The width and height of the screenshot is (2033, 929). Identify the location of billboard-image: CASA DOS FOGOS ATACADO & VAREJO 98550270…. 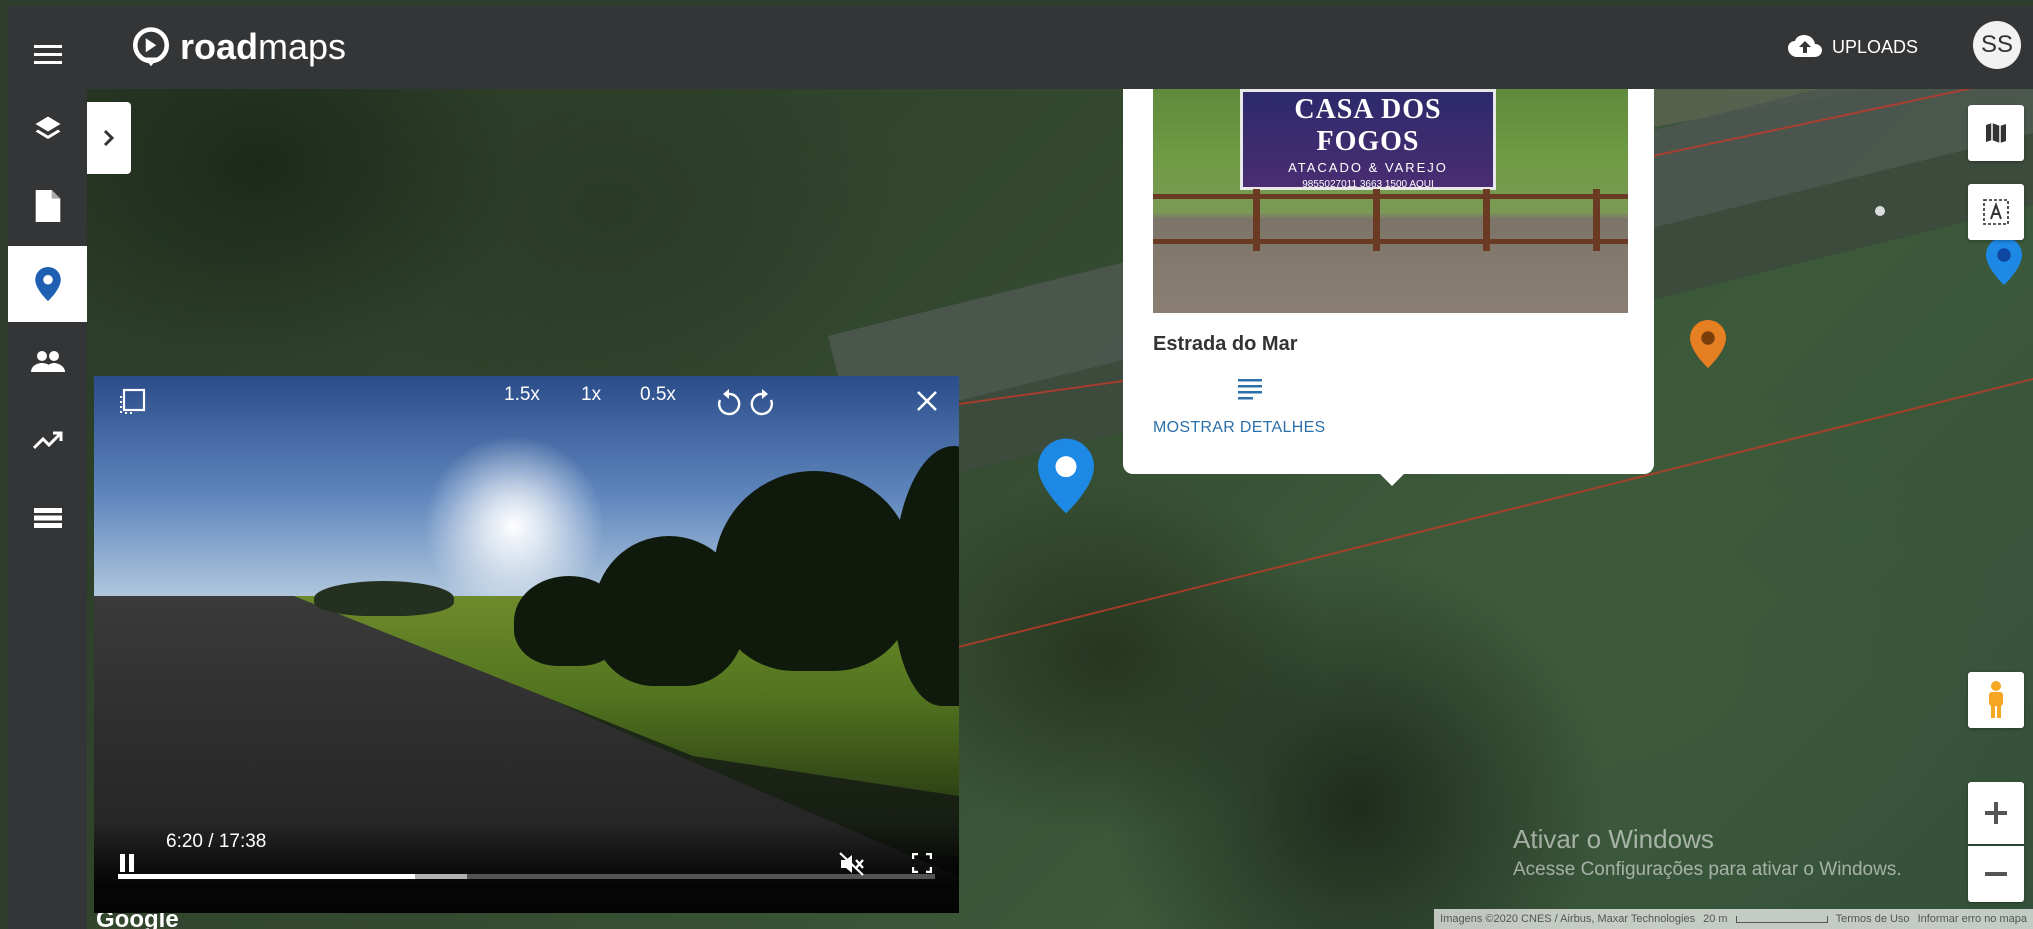
(1368, 139).